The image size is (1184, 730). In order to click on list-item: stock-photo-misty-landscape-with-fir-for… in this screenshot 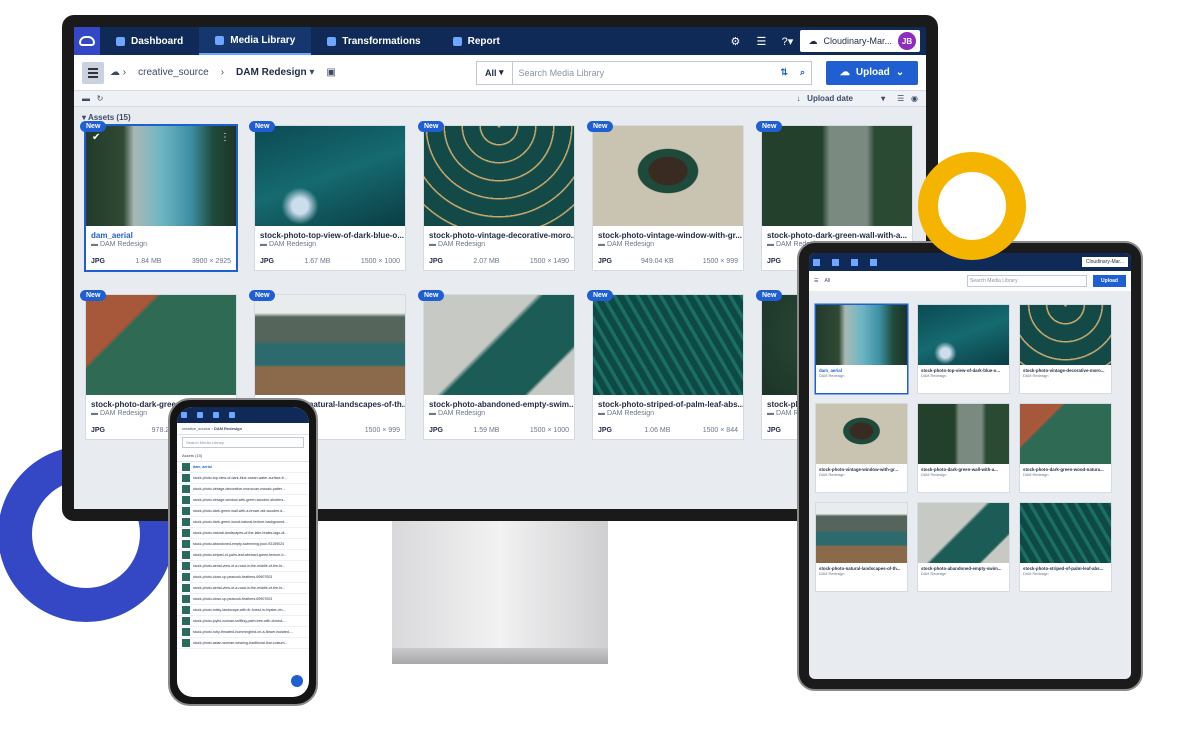, I will do `click(243, 610)`.